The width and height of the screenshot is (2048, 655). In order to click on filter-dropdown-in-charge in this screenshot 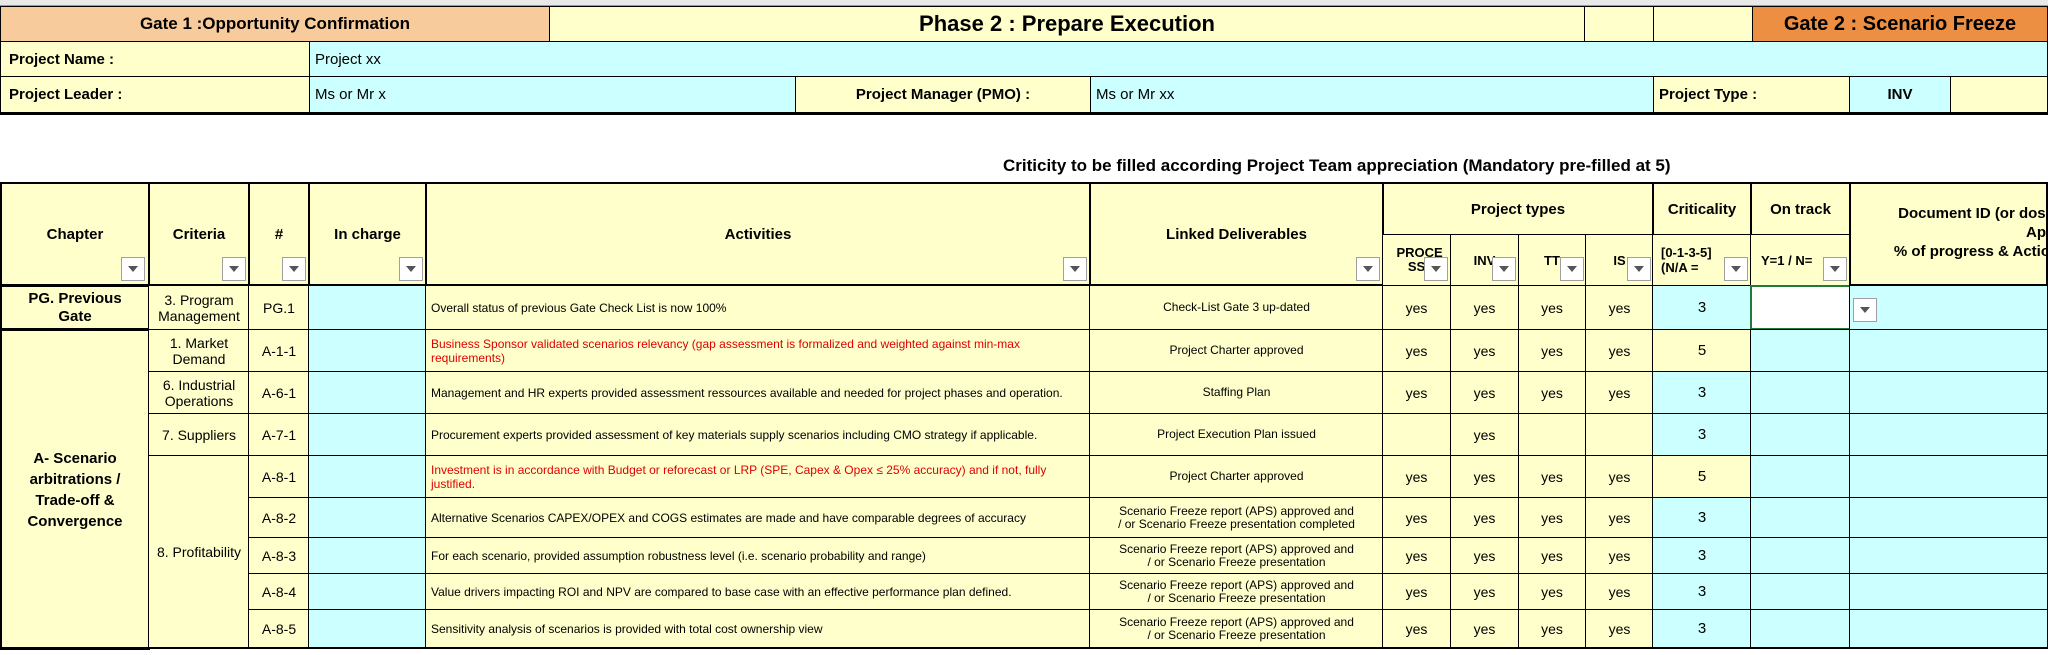, I will do `click(411, 269)`.